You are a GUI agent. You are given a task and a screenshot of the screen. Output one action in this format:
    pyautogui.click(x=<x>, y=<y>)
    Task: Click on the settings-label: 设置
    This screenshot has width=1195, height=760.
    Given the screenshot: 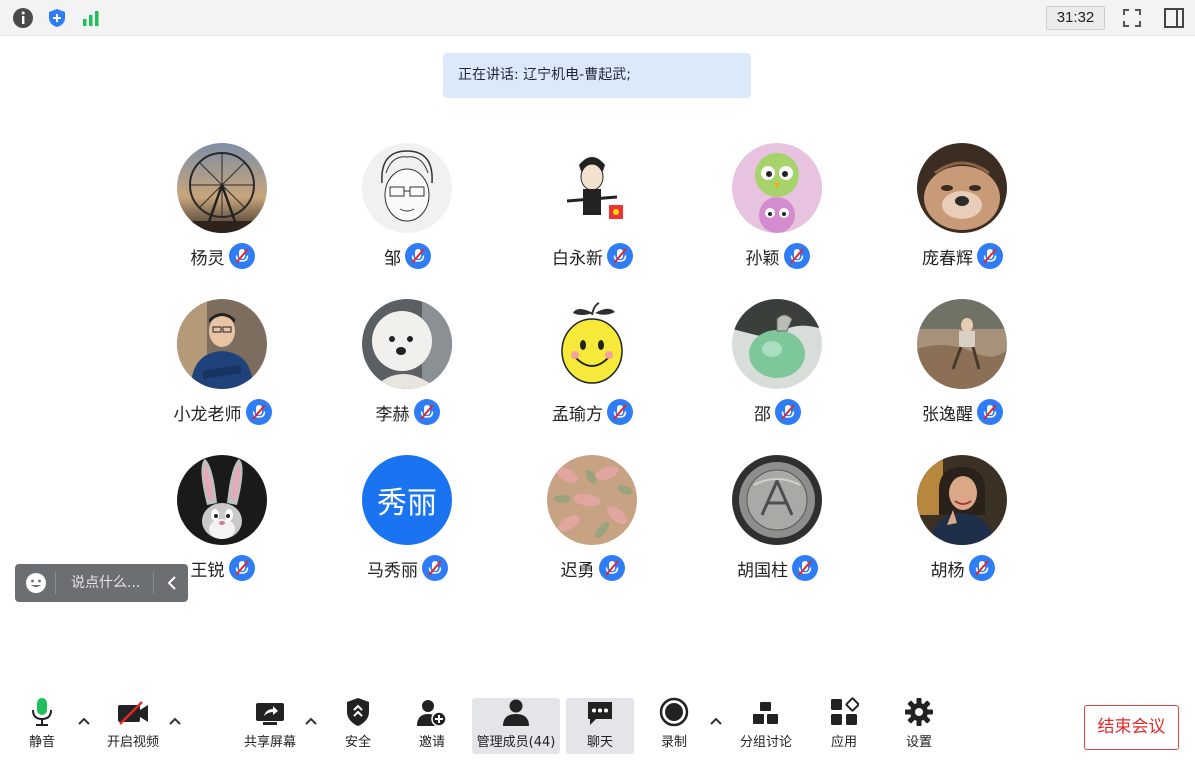 What is the action you would take?
    pyautogui.click(x=918, y=742)
    